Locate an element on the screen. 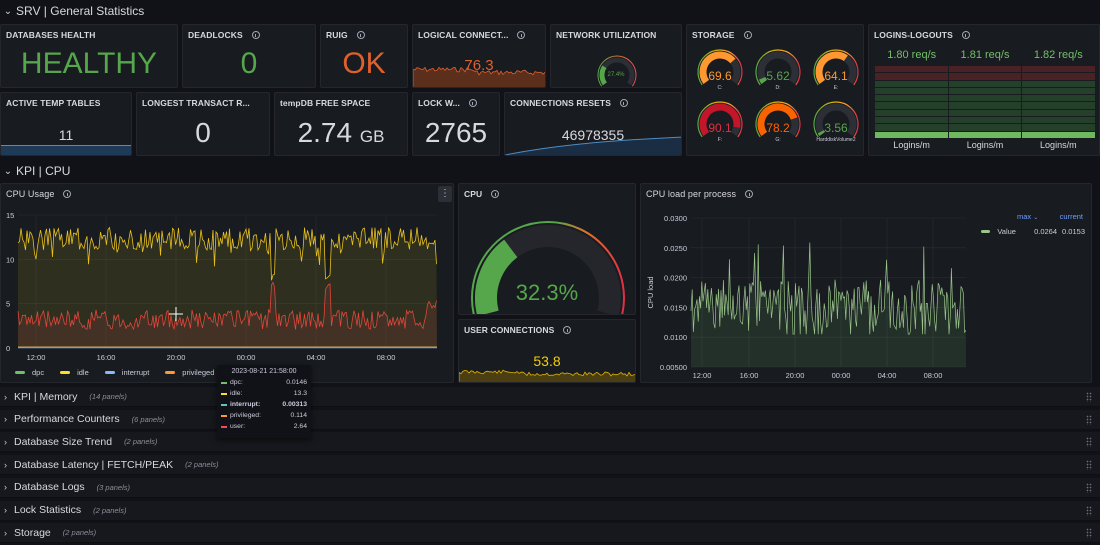 The image size is (1100, 545). legend-max-value: 0.0264 is located at coordinates (1046, 231).